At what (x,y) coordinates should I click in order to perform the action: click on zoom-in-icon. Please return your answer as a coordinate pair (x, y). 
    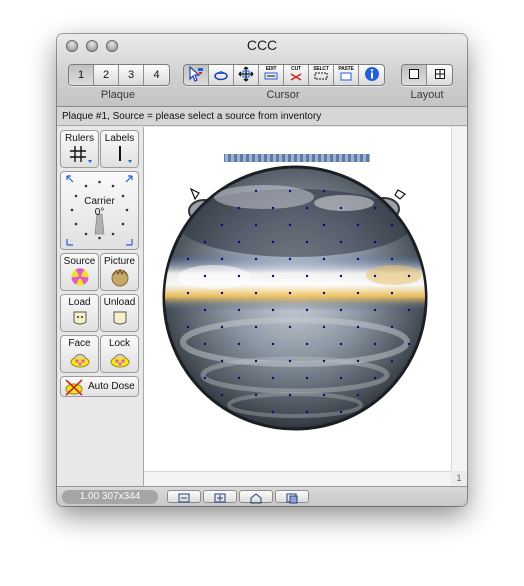
    Looking at the image, I should click on (220, 498).